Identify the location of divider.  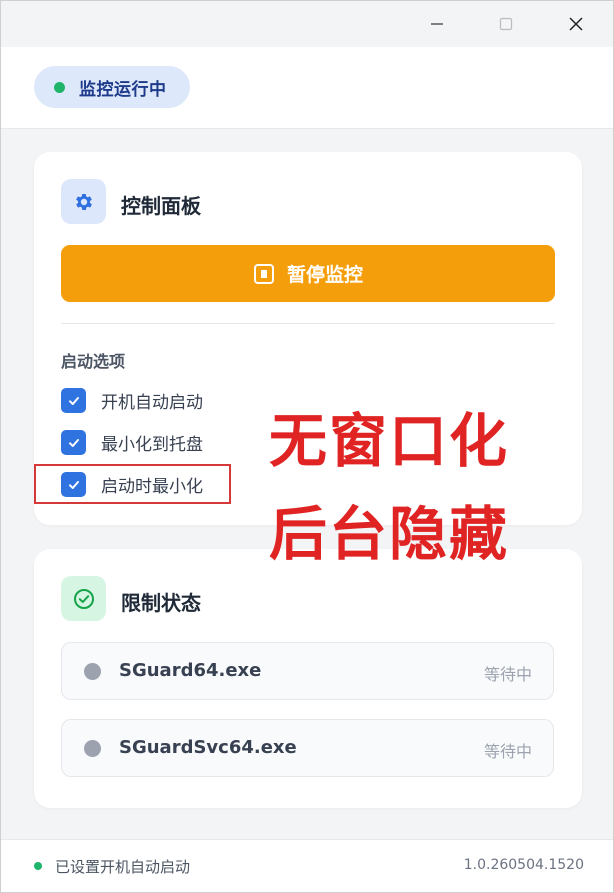
(308, 323).